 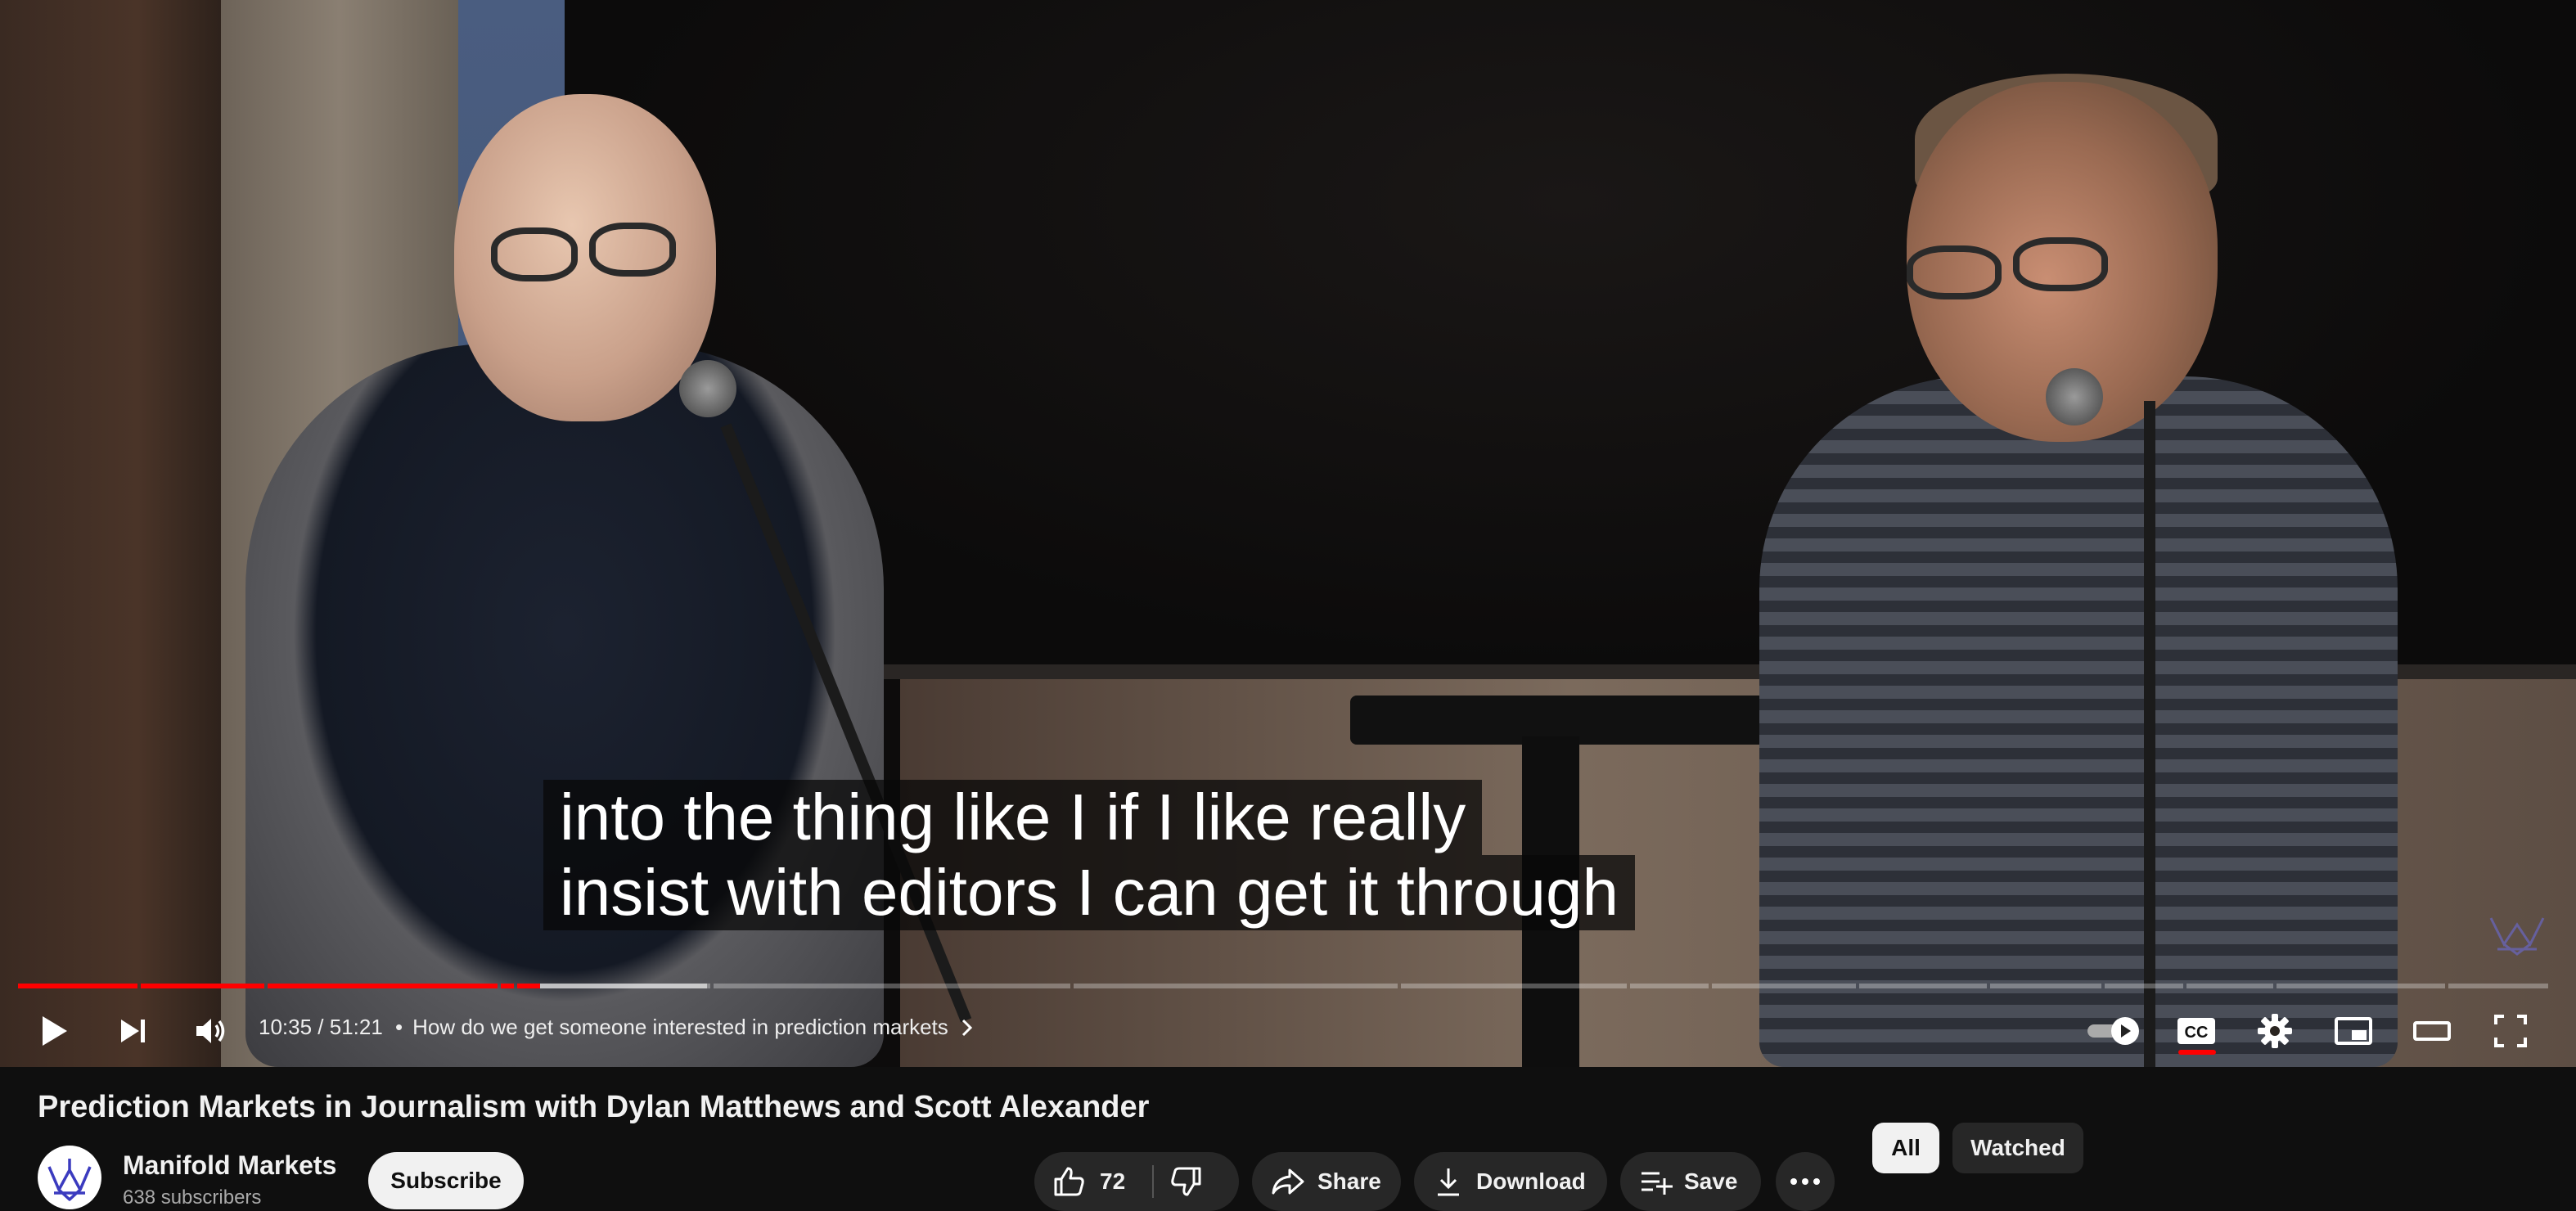 What do you see at coordinates (192, 1197) in the screenshot?
I see `subscriber-count: 638 subscribers` at bounding box center [192, 1197].